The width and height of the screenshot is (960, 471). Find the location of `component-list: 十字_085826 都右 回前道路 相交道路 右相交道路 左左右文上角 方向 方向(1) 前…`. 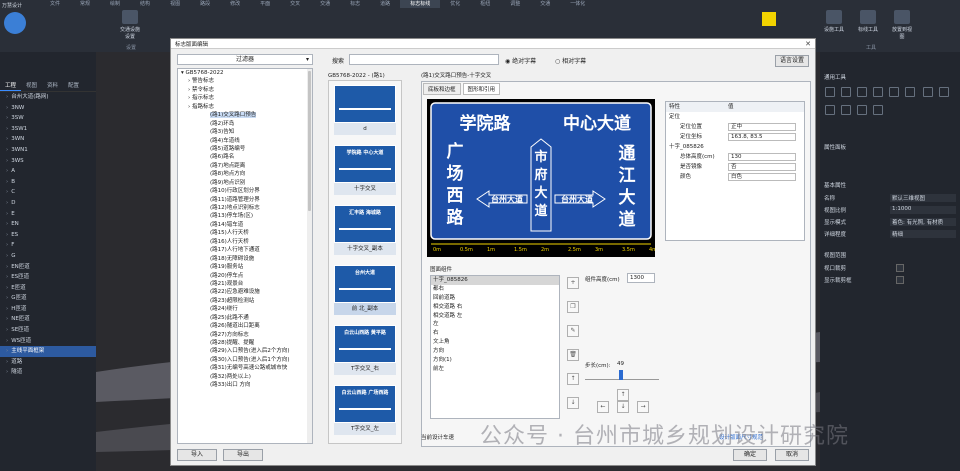

component-list: 十字_085826 都右 回前道路 相交道路 右相交道路 左左右文上角 方向 方向(1) 前… is located at coordinates (495, 347).